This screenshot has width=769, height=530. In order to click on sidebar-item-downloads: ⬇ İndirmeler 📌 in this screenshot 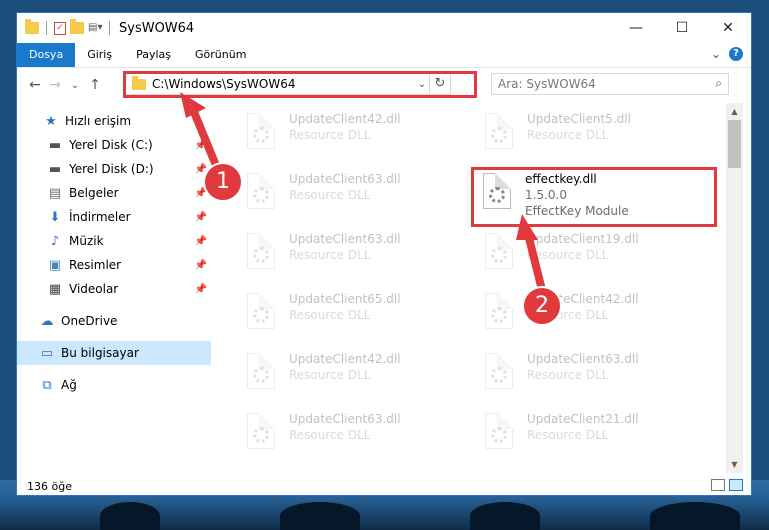, I will do `click(114, 217)`.